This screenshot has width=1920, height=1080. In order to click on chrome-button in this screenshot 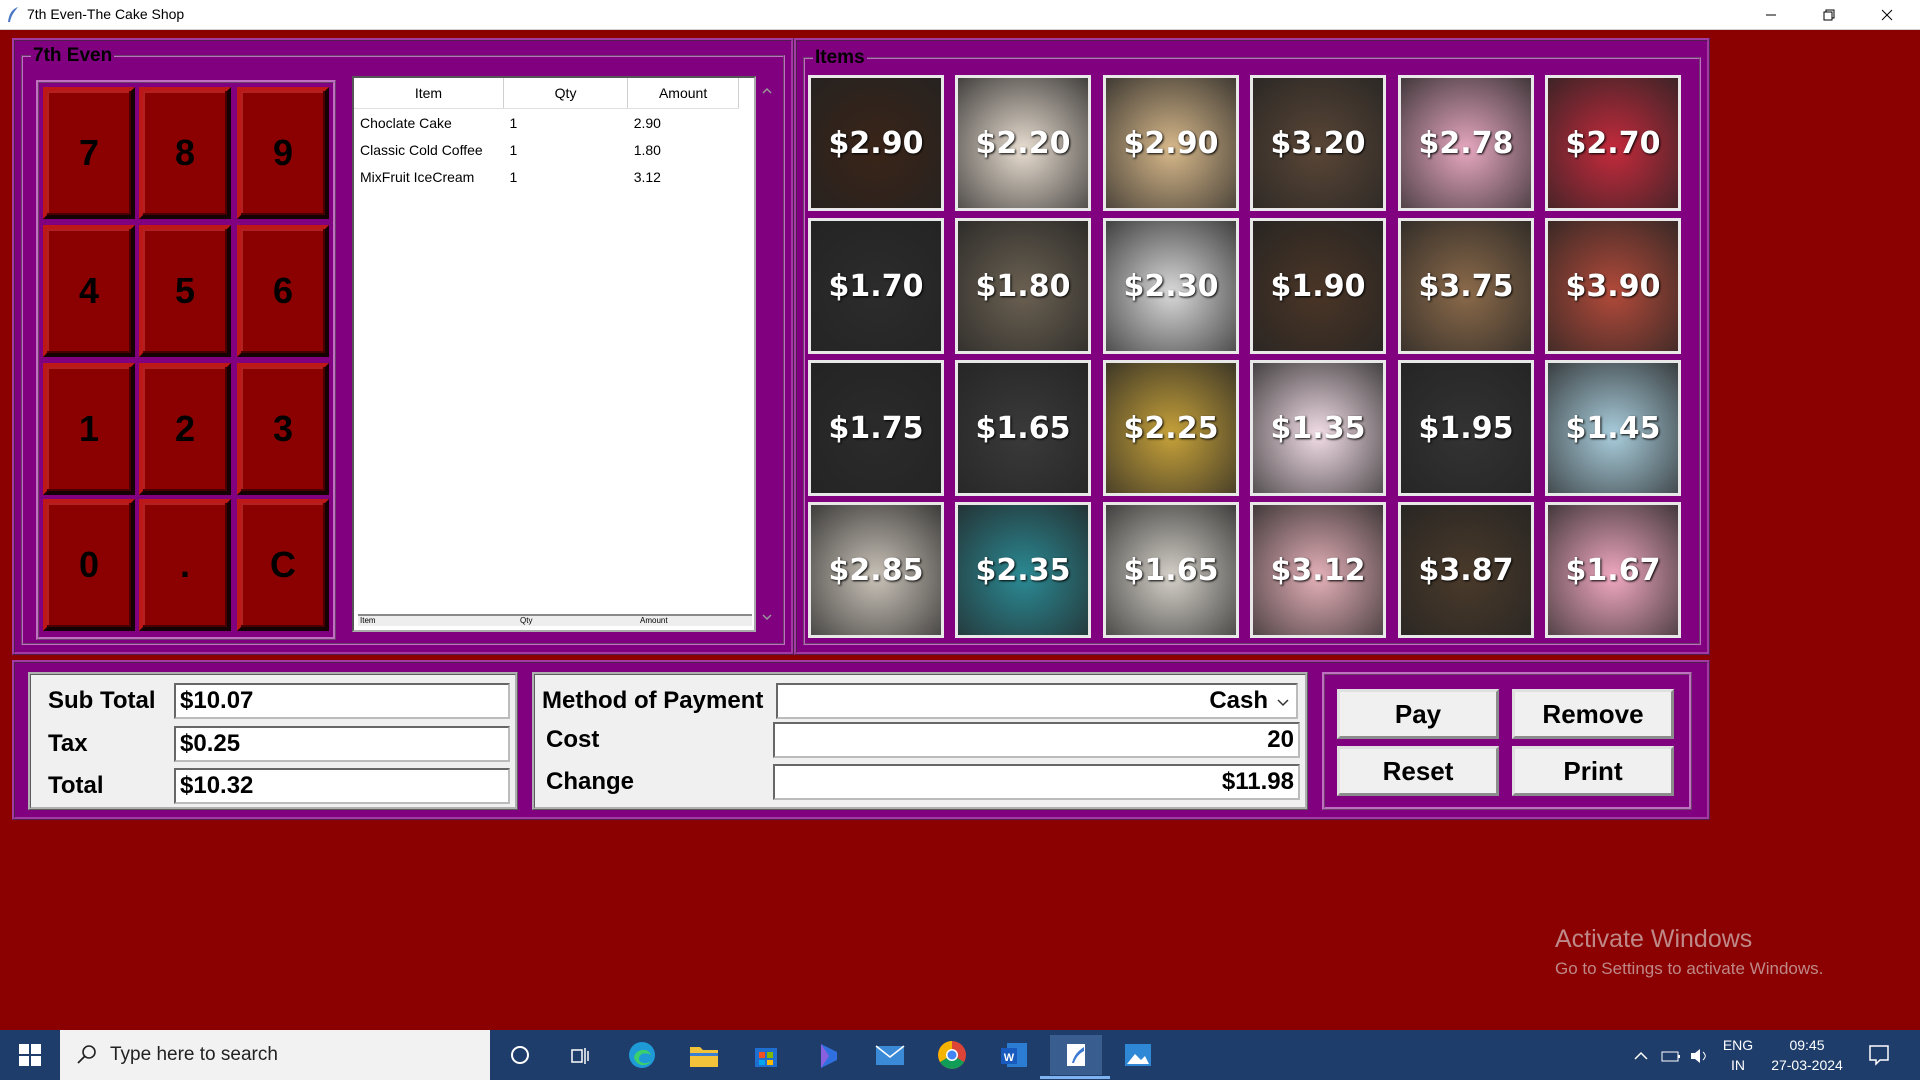, I will do `click(952, 1055)`.